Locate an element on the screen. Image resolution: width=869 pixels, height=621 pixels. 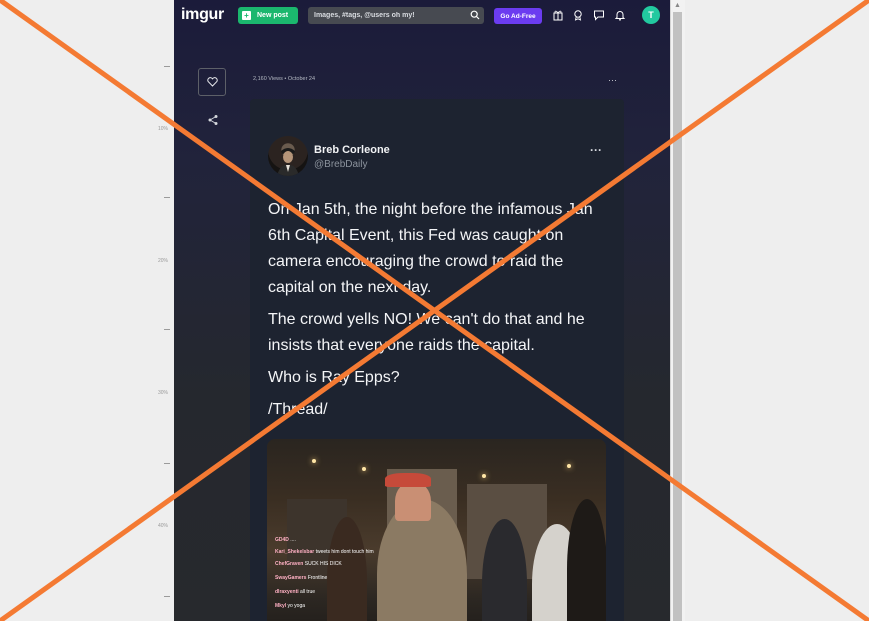
search-input is located at coordinates (389, 15).